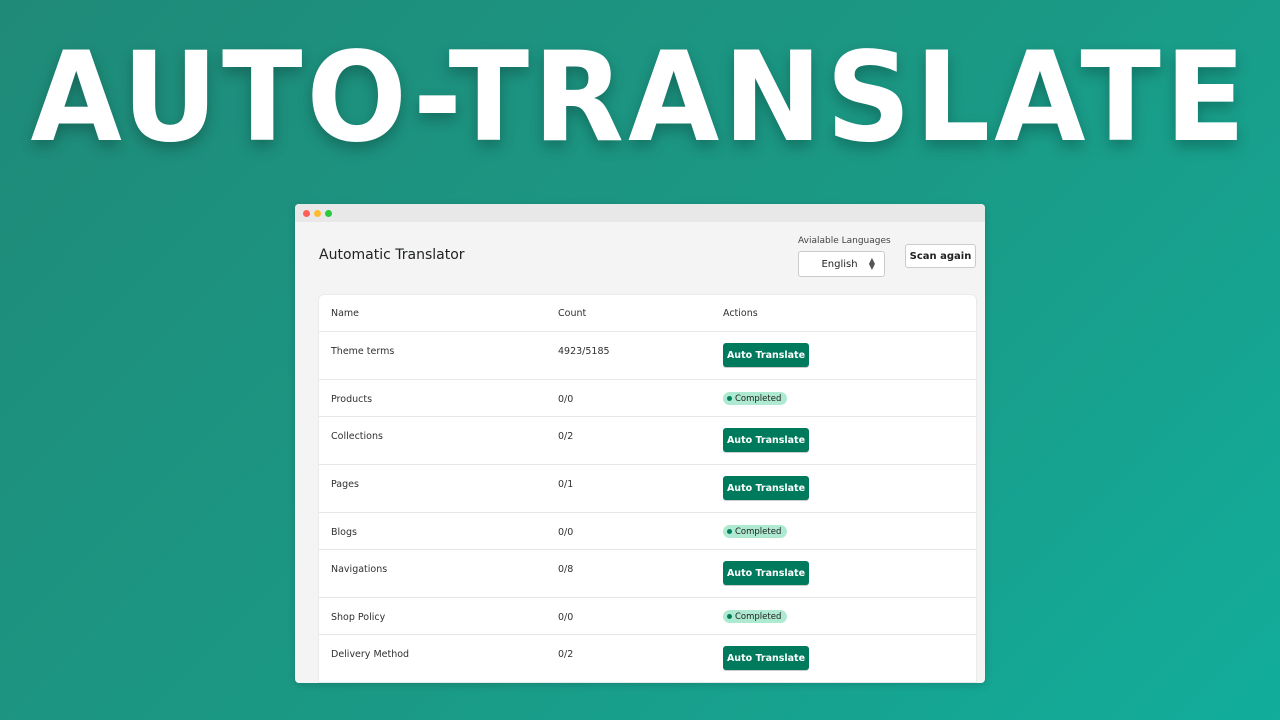 The image size is (1280, 720). What do you see at coordinates (328, 213) in the screenshot?
I see `maximize-window-icon` at bounding box center [328, 213].